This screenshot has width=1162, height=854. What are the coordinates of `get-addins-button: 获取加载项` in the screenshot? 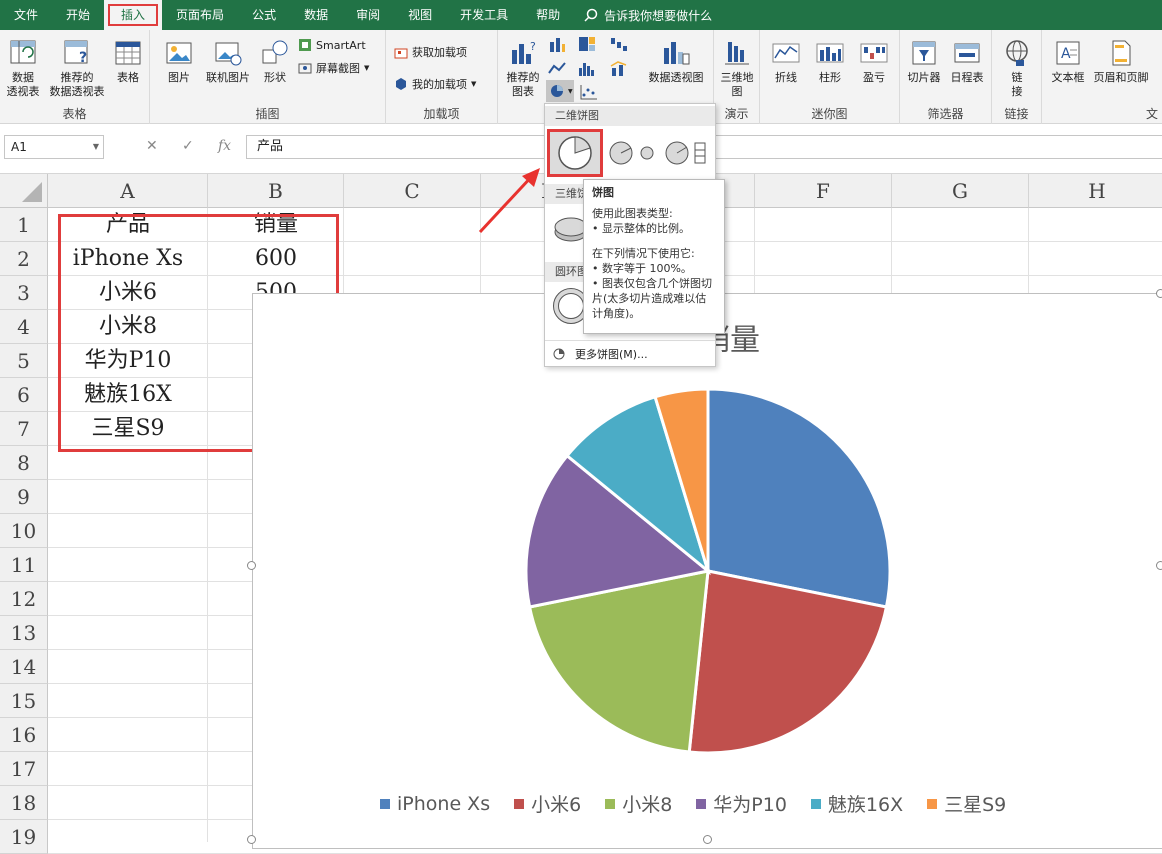 It's located at (430, 52).